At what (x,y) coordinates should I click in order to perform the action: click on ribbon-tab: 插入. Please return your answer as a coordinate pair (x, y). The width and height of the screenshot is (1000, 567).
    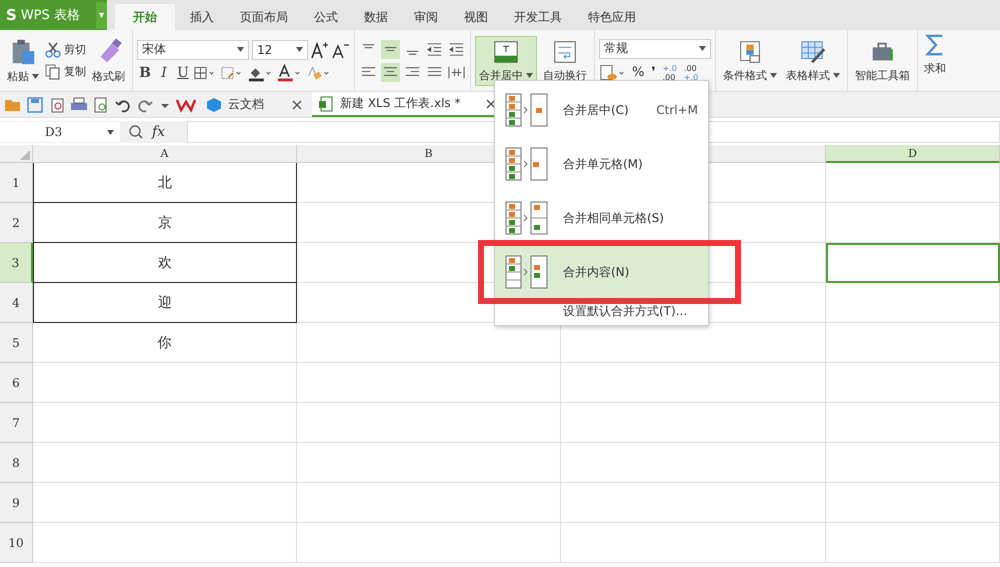
    Looking at the image, I should click on (202, 17).